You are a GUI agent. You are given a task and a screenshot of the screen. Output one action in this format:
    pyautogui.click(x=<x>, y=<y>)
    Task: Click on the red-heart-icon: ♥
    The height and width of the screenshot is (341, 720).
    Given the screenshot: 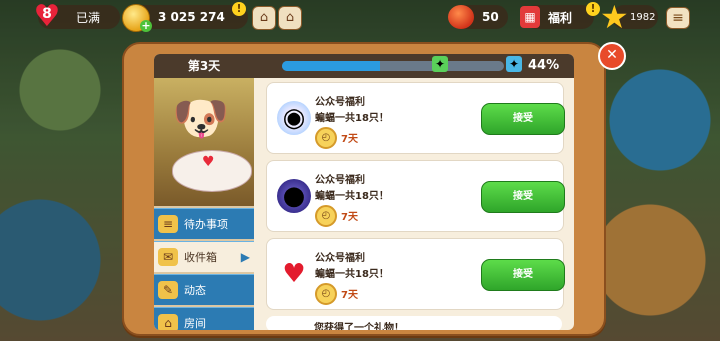 What is the action you would take?
    pyautogui.click(x=294, y=274)
    